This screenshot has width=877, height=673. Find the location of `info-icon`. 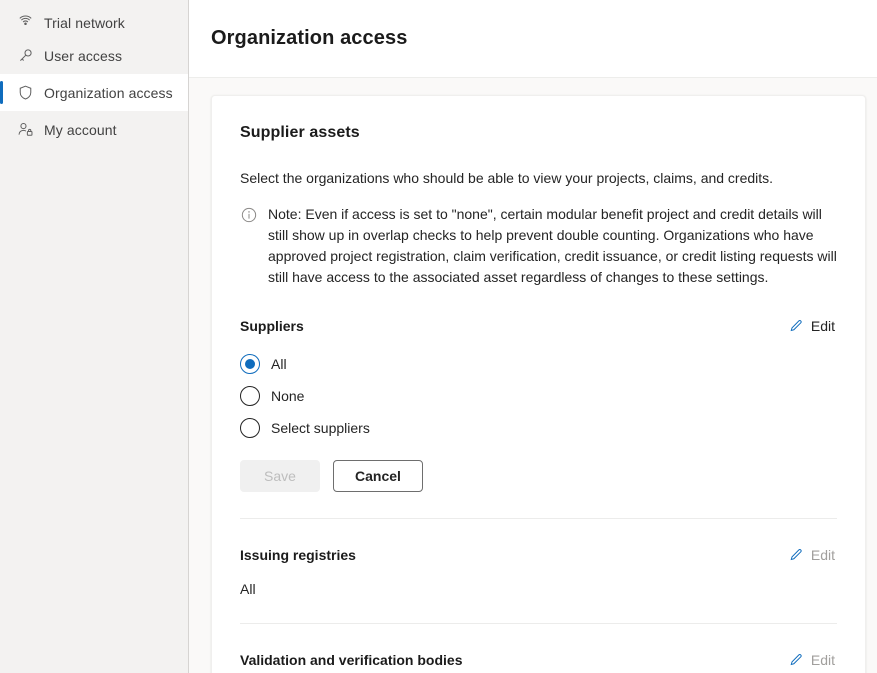

info-icon is located at coordinates (249, 215).